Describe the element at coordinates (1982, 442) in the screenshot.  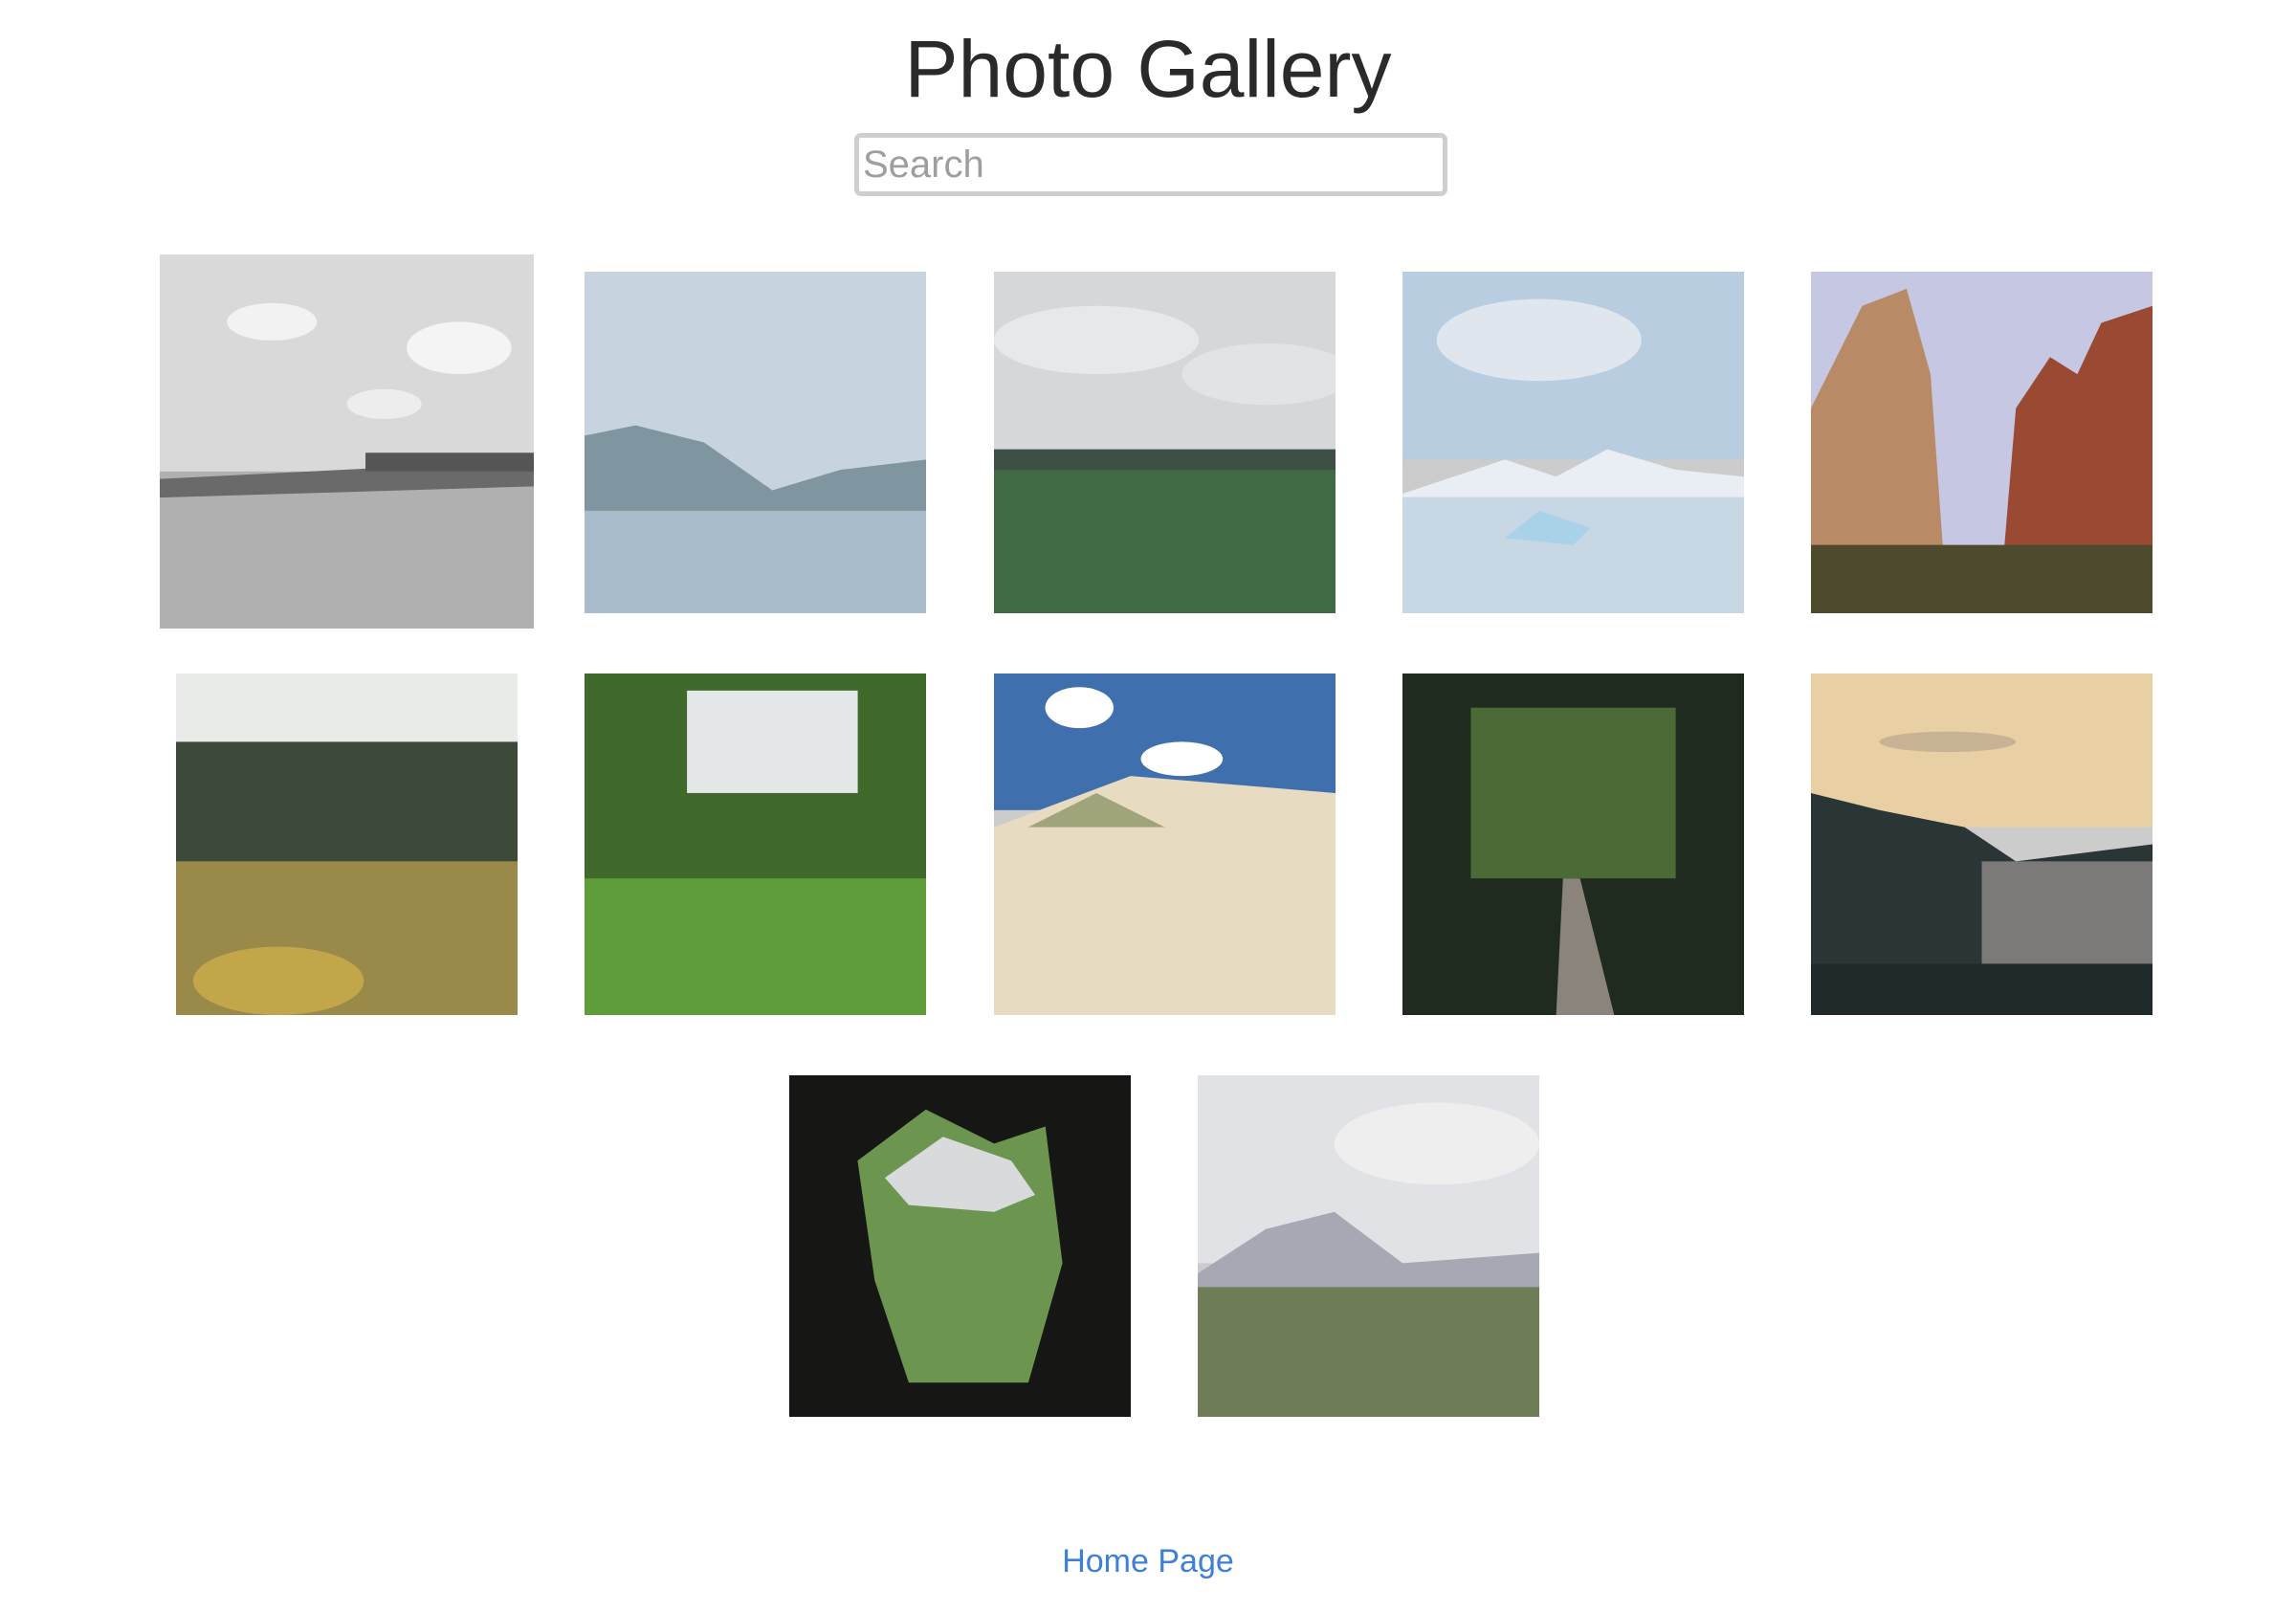
I see `photo-red-rock-canyon` at that location.